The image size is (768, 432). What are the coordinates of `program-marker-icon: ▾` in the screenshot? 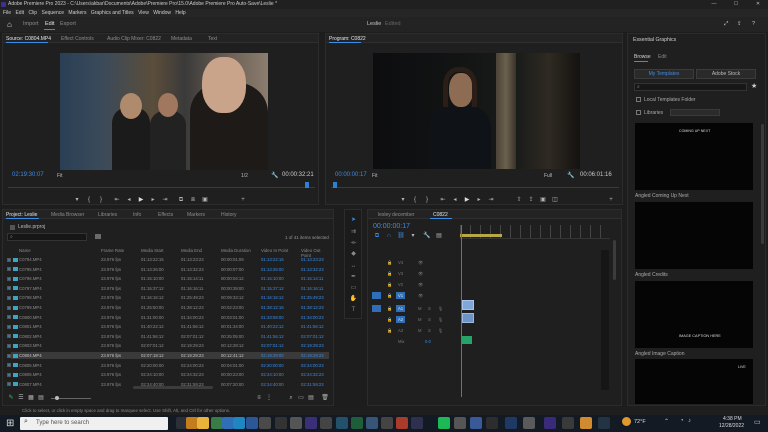 It's located at (403, 200).